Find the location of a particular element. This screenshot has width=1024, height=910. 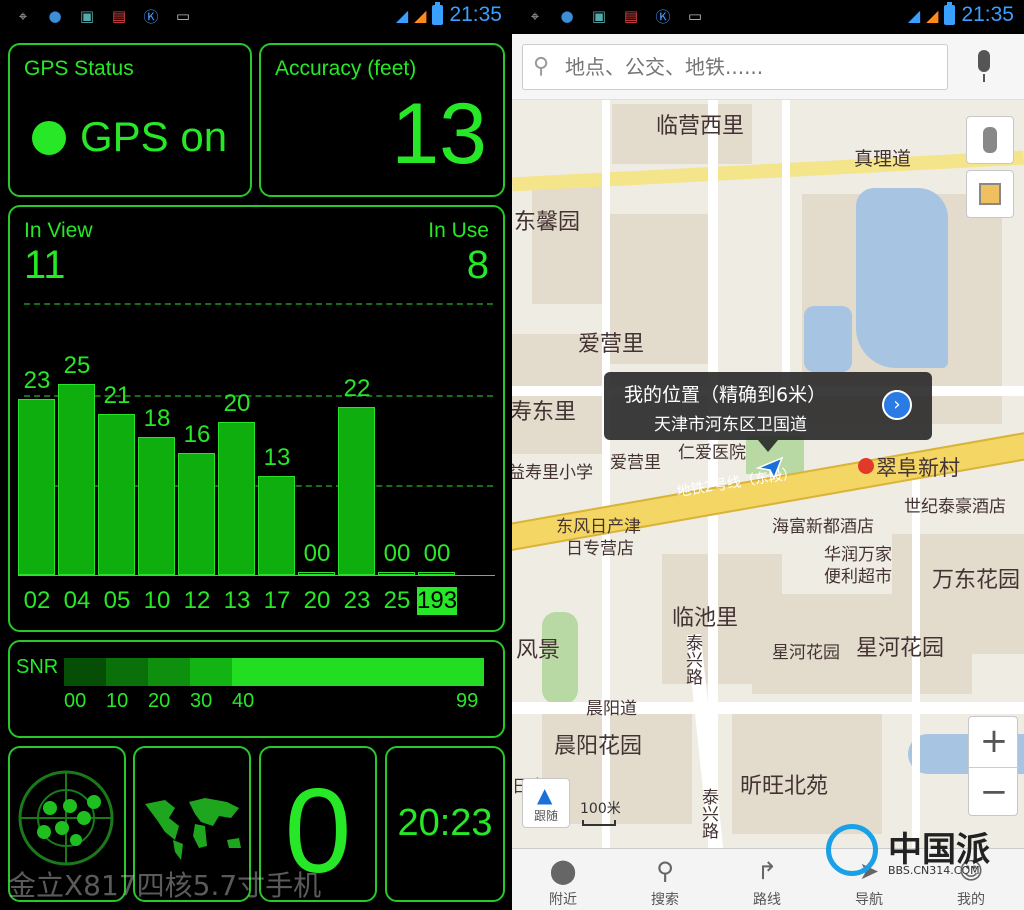

map-label: 风景 is located at coordinates (538, 650).